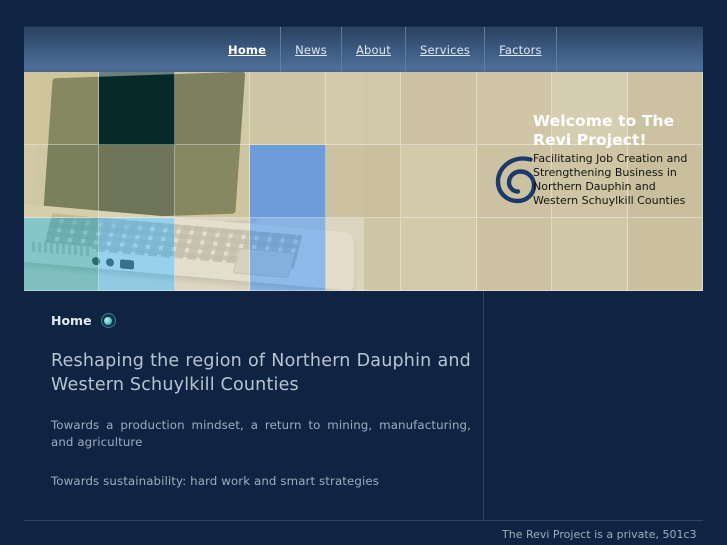 The image size is (727, 545). I want to click on nav-link-factors: Factors, so click(520, 50).